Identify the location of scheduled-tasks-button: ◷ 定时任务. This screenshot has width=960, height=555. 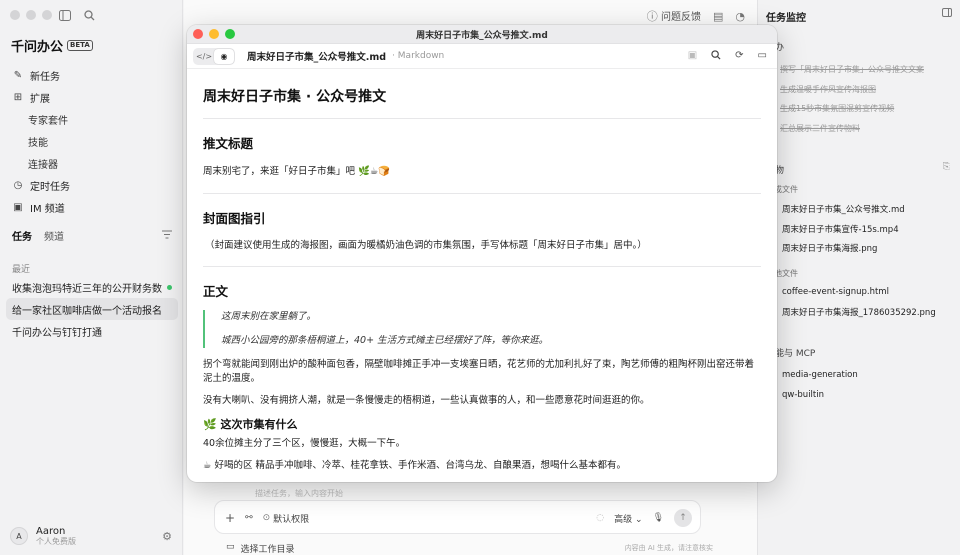
(92, 185).